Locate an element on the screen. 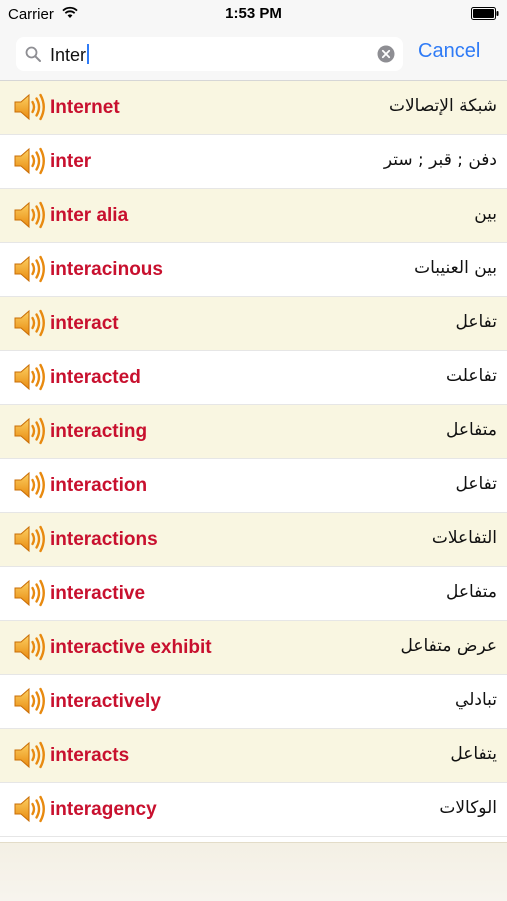  magnifier-icon is located at coordinates (33, 56).